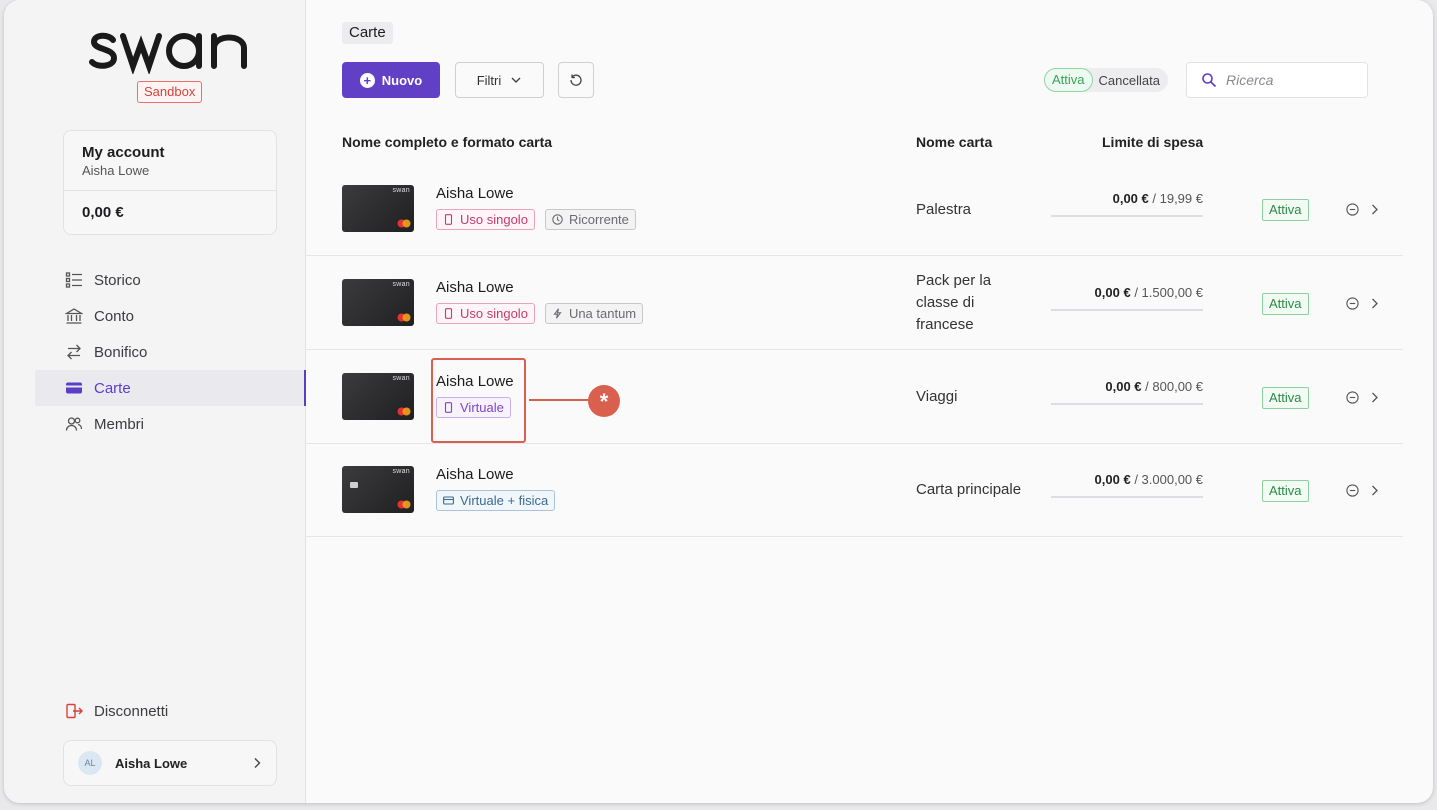  Describe the element at coordinates (1168, 479) in the screenshot. I see `limit-amount: / 3.000,00 €` at that location.